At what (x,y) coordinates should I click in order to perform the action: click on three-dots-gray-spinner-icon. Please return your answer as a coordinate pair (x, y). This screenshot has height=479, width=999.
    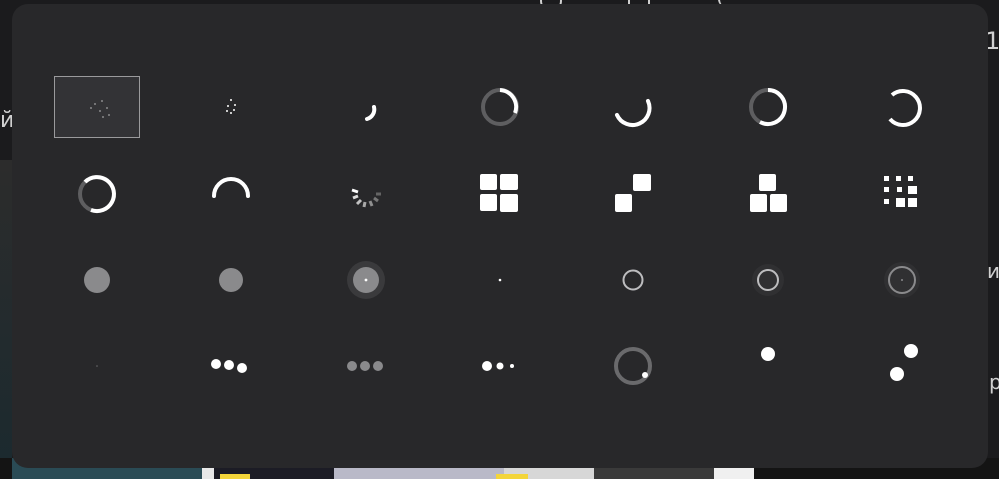
    Looking at the image, I should click on (366, 366).